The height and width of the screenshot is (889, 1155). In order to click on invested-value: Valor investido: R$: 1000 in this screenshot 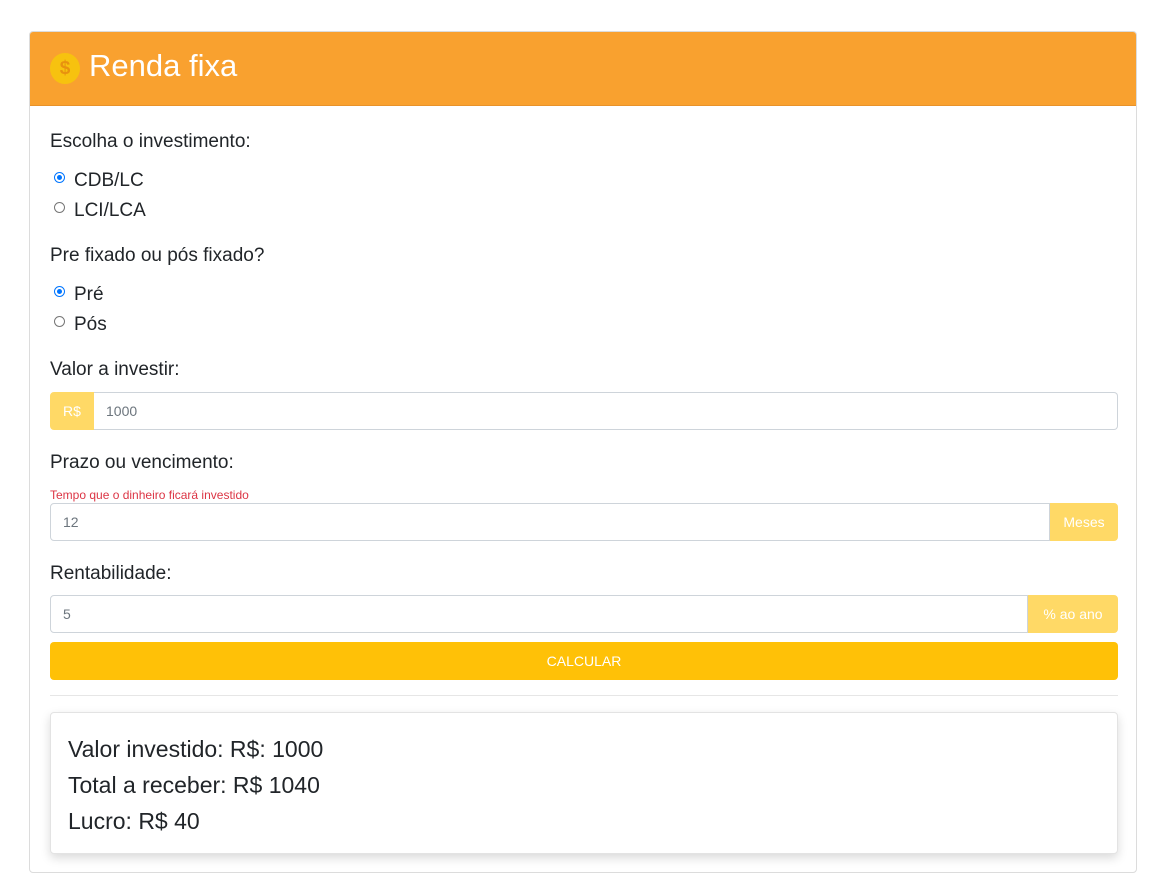, I will do `click(196, 749)`.